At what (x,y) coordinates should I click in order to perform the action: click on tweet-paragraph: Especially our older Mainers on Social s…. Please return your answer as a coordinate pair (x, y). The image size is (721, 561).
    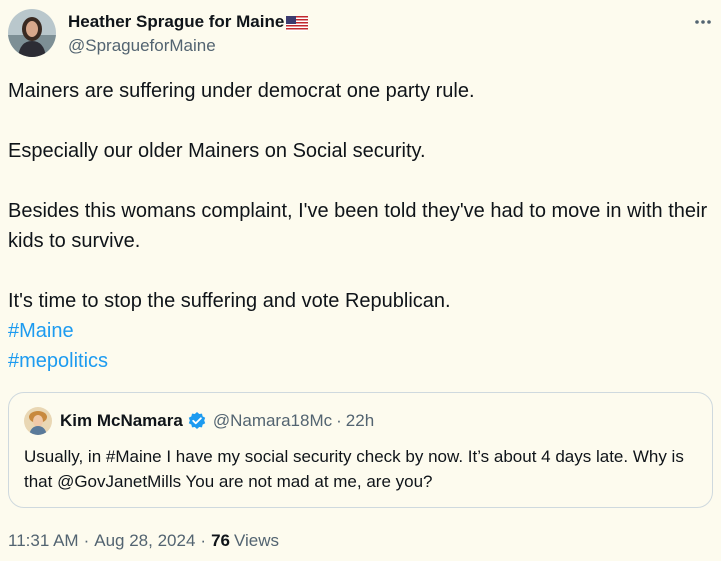
    Looking at the image, I should click on (217, 151).